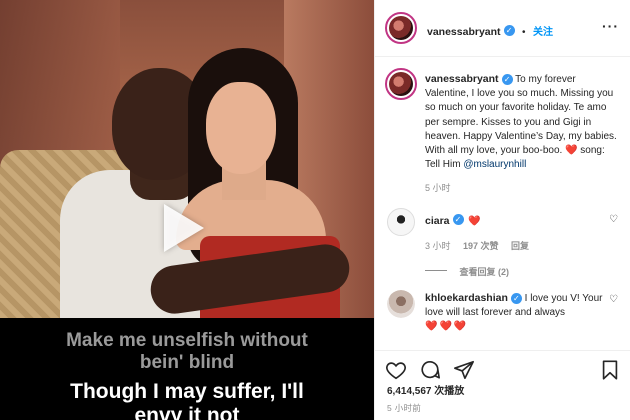 The image size is (630, 420). What do you see at coordinates (436, 271) in the screenshot?
I see `replies-line` at bounding box center [436, 271].